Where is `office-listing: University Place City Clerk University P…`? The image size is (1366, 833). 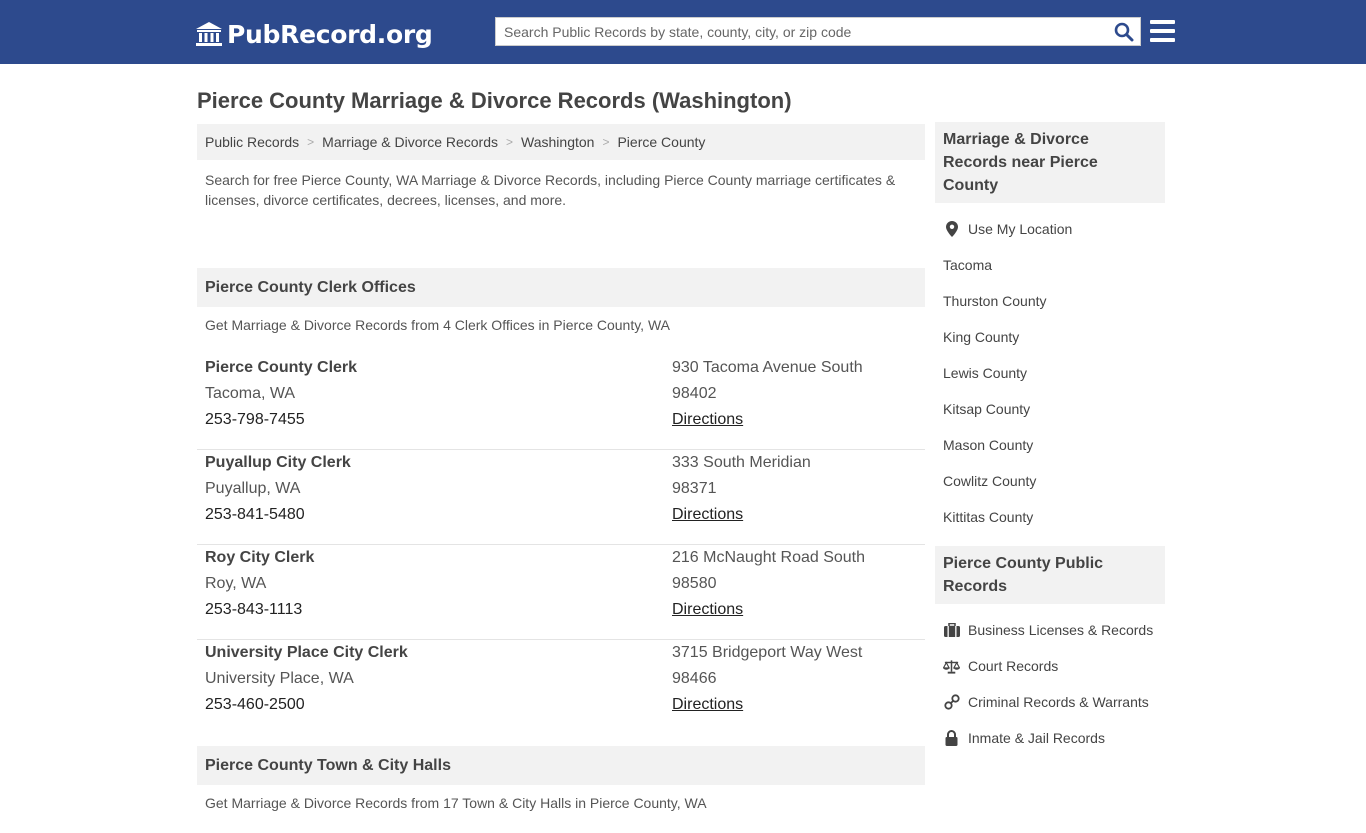
office-listing: University Place City Clerk University P… is located at coordinates (561, 693).